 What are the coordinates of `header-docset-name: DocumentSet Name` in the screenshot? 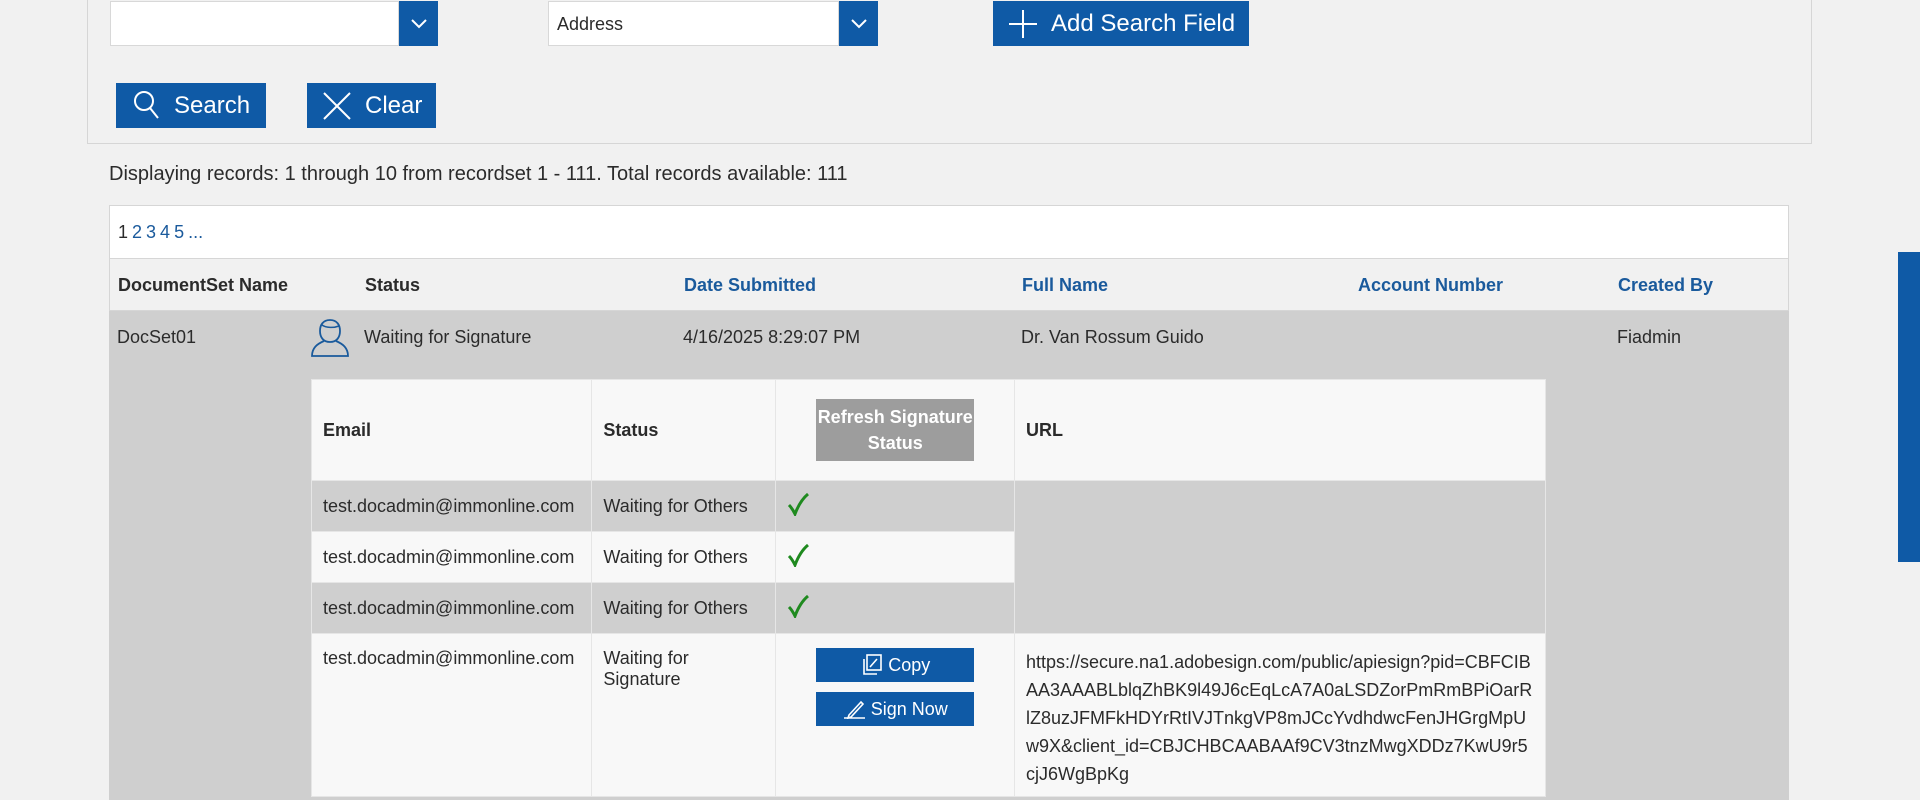 It's located at (203, 285).